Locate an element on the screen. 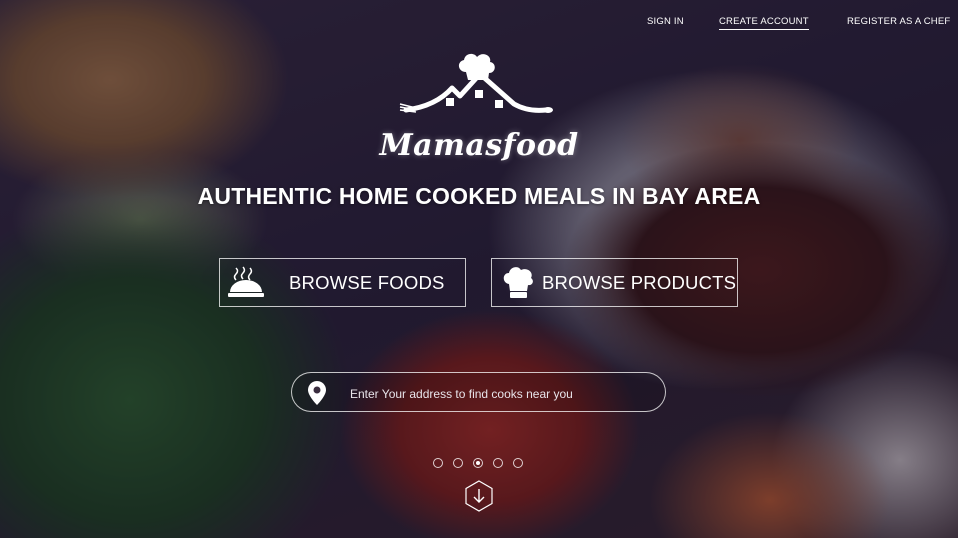 Image resolution: width=958 pixels, height=538 pixels. serving-cloche-icon is located at coordinates (246, 282).